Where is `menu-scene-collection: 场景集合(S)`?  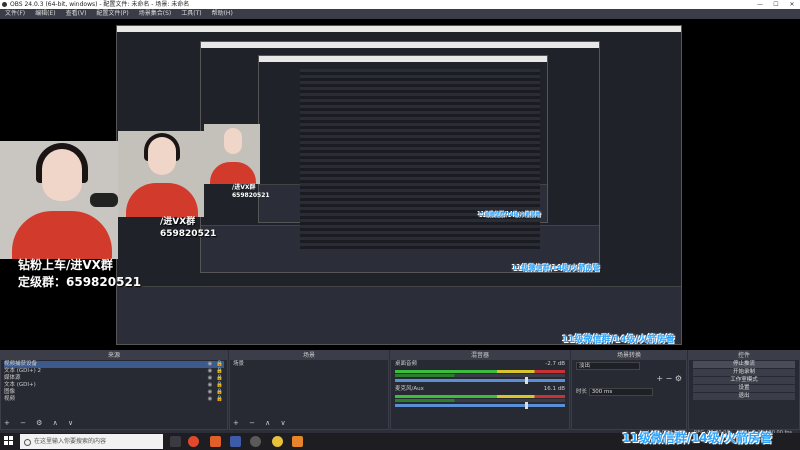
menu-scene-collection: 场景集合(S) is located at coordinates (155, 14).